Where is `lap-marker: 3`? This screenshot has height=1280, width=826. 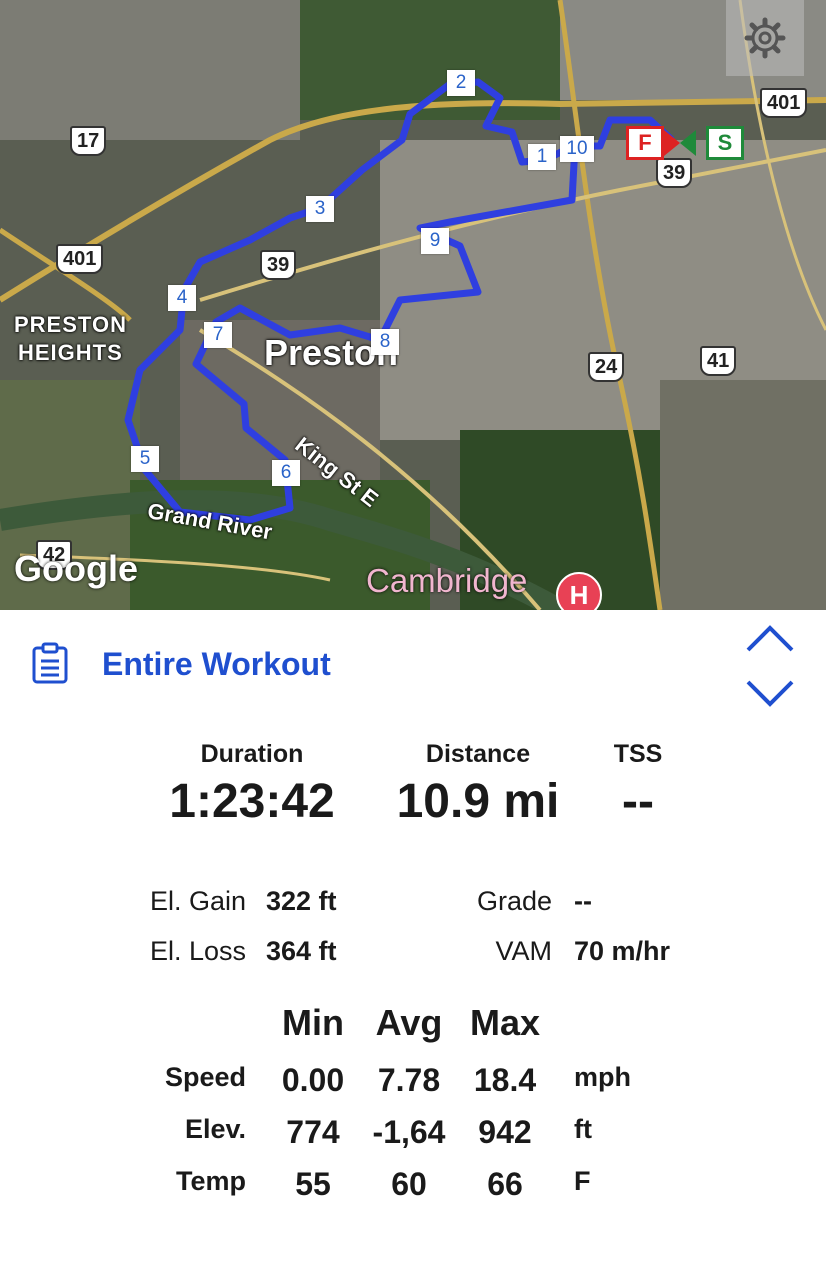 lap-marker: 3 is located at coordinates (320, 209).